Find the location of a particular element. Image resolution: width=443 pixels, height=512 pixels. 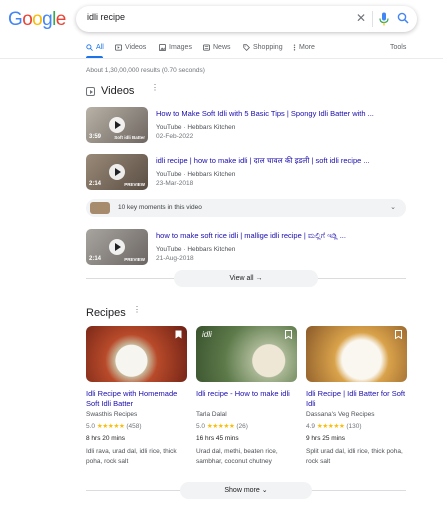

recipe-time: 9 hrs 25 mins is located at coordinates (326, 438).